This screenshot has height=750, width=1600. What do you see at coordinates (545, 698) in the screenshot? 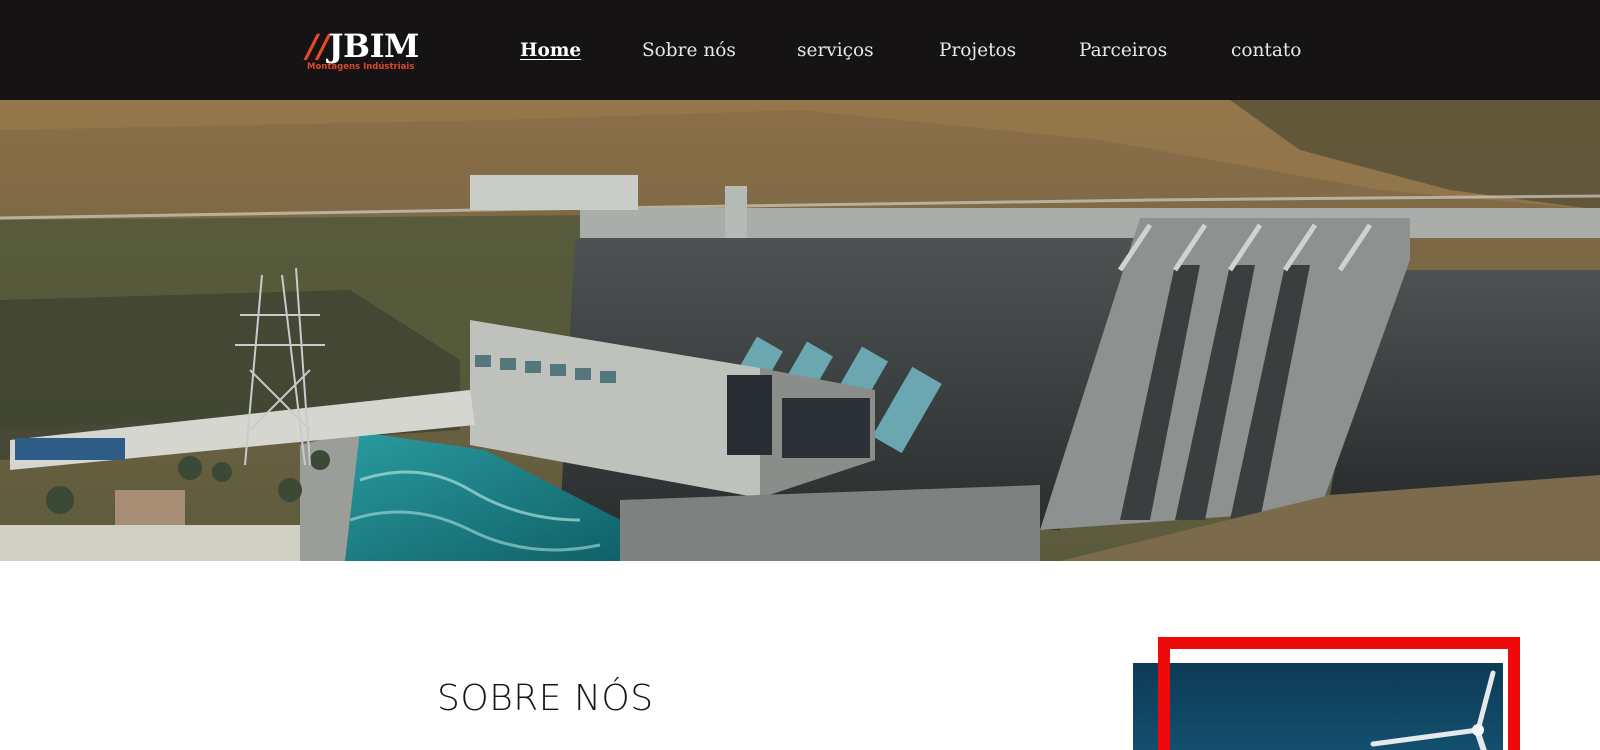
I see `about-section-title: SOBRE NÓS` at bounding box center [545, 698].